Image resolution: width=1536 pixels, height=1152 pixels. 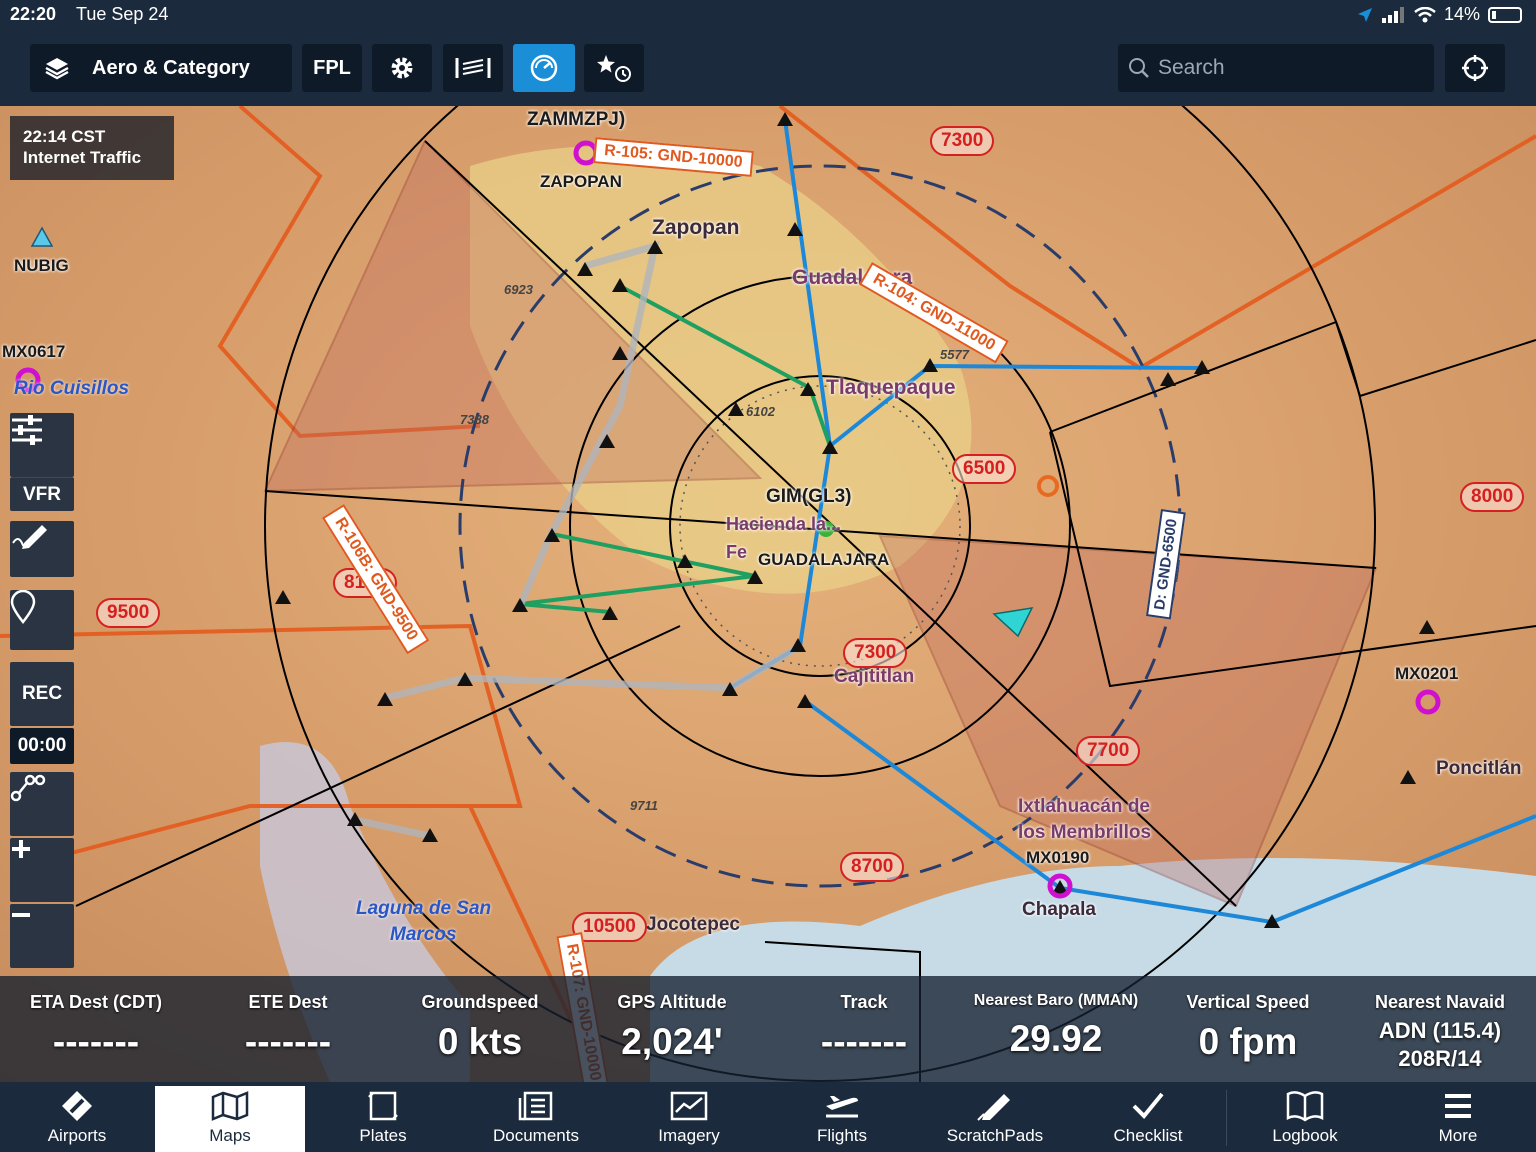 I want to click on instrument-eta: ETA Dest (CDT) -------, so click(x=96, y=1029).